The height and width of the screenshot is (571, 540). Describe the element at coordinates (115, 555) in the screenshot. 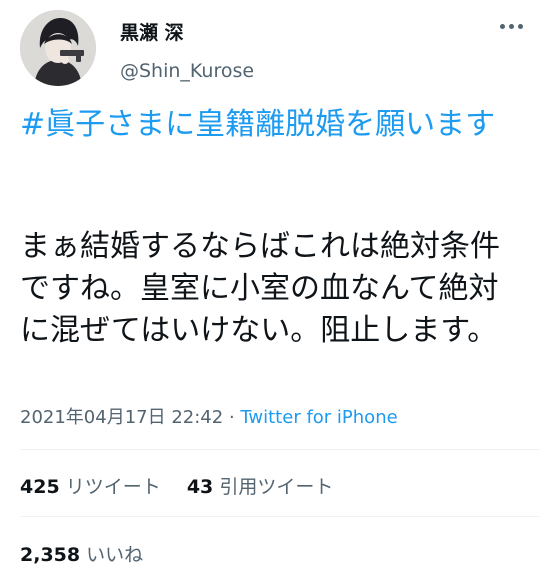

I see `like-label: いいね` at that location.